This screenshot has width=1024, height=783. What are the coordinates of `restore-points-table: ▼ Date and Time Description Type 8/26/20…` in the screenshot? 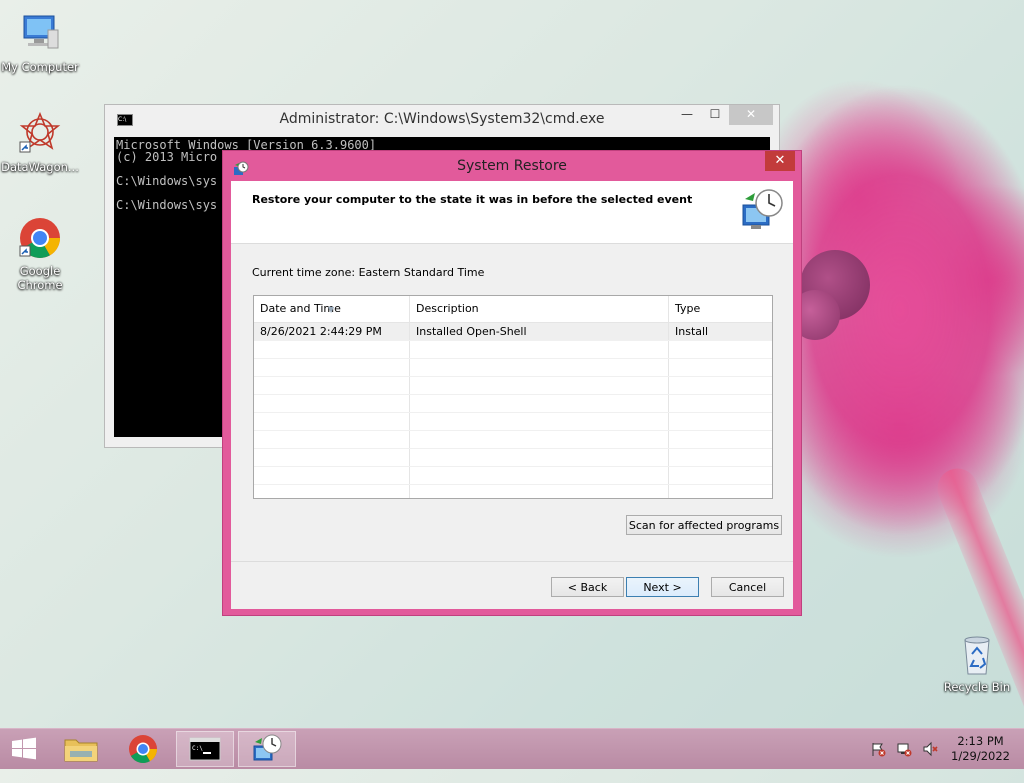 It's located at (513, 397).